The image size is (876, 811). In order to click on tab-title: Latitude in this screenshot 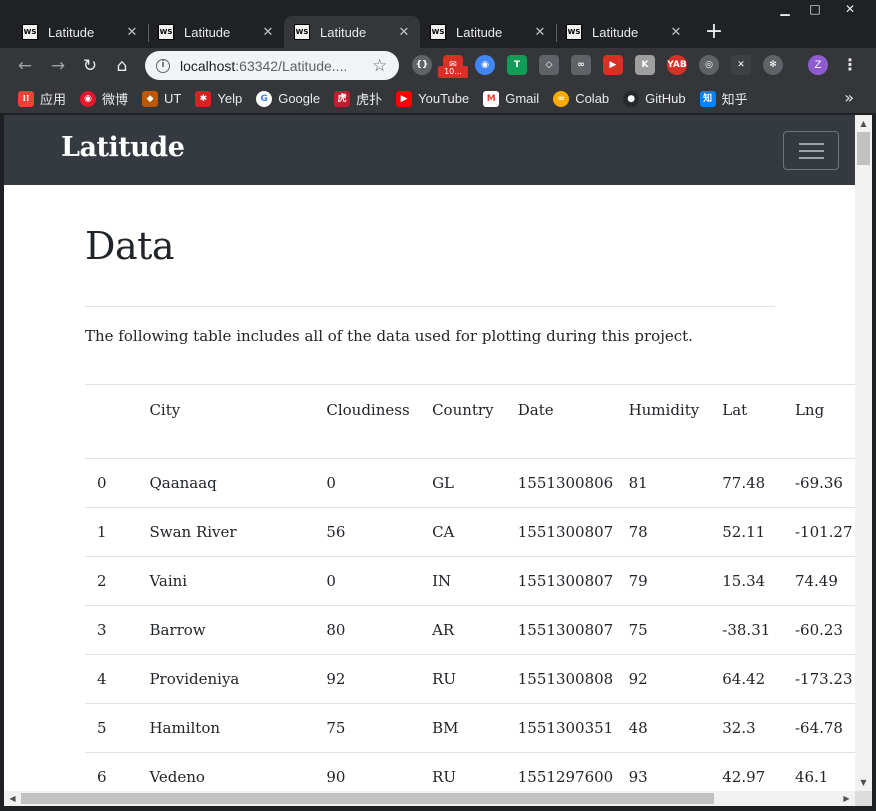, I will do `click(479, 32)`.